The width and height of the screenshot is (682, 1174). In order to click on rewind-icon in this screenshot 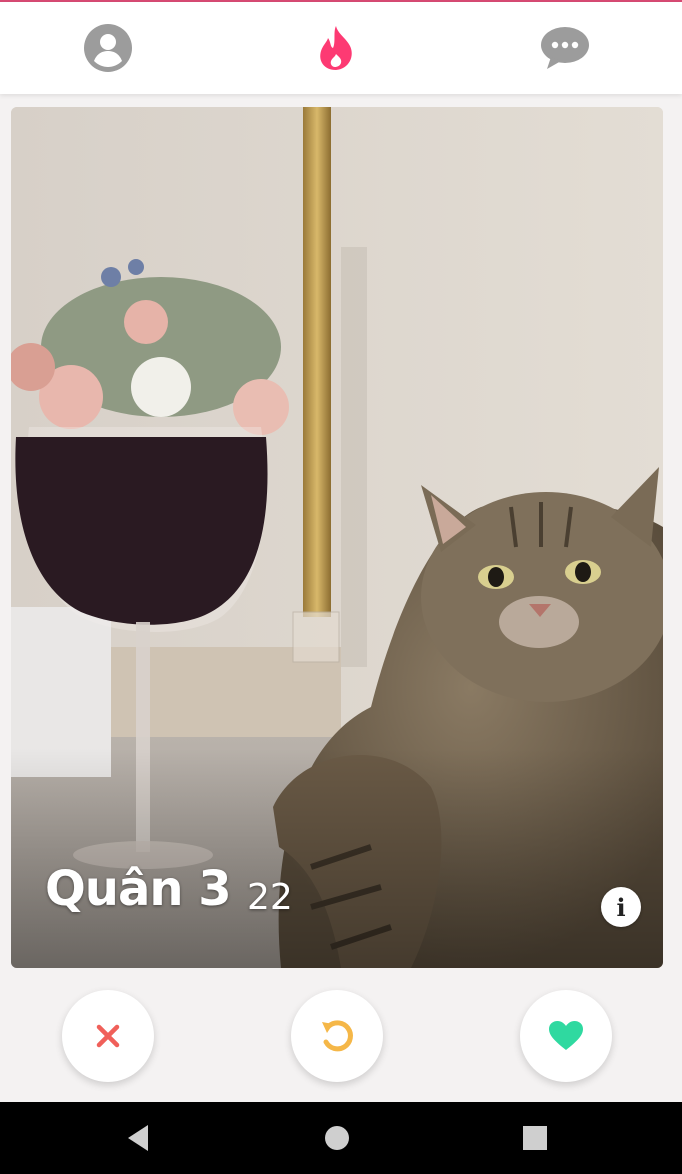, I will do `click(337, 1036)`.